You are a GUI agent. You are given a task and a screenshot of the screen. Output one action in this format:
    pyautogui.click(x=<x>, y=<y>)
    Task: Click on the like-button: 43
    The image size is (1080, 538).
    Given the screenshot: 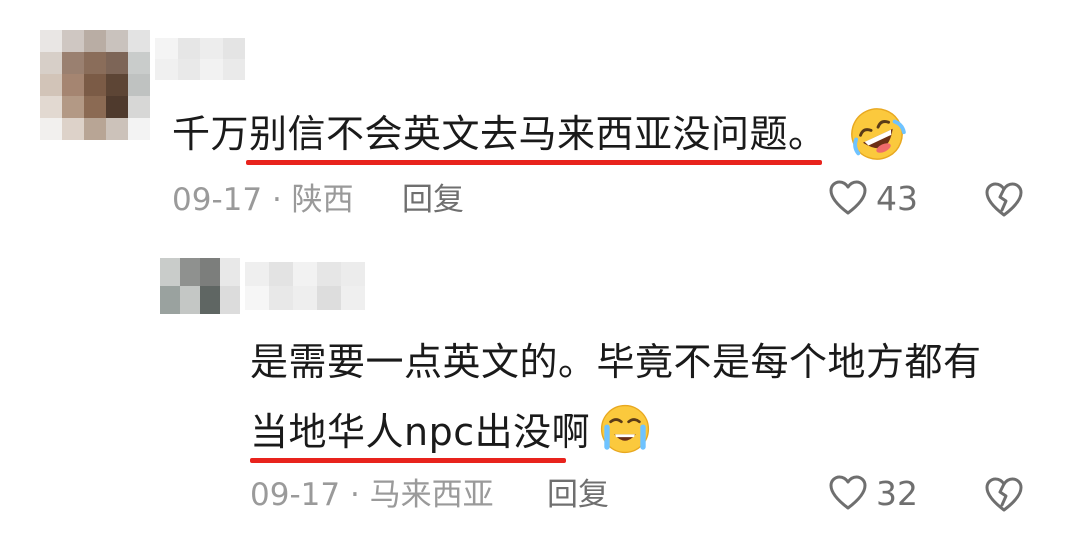 What is the action you would take?
    pyautogui.click(x=873, y=198)
    